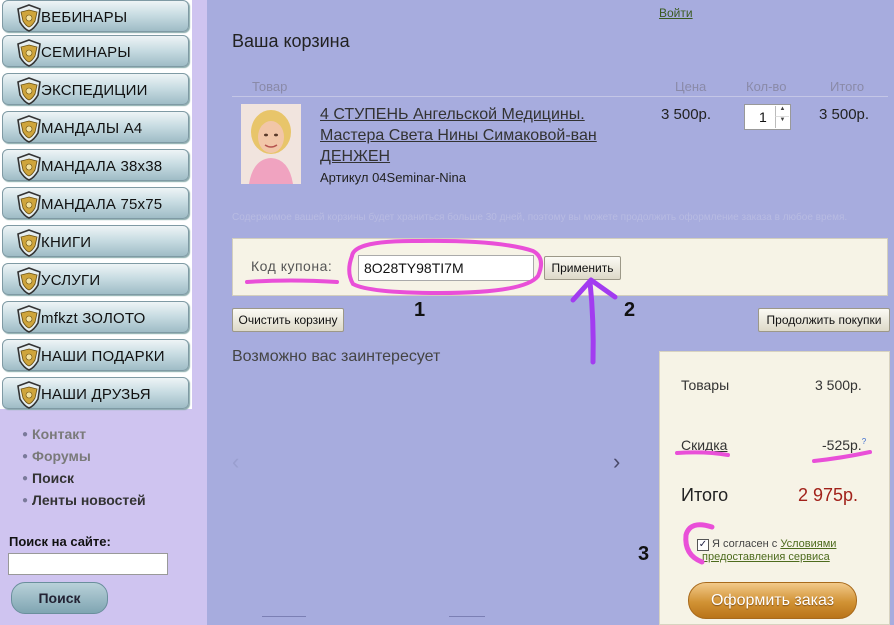  What do you see at coordinates (420, 310) in the screenshot?
I see `annotation-number: 1` at bounding box center [420, 310].